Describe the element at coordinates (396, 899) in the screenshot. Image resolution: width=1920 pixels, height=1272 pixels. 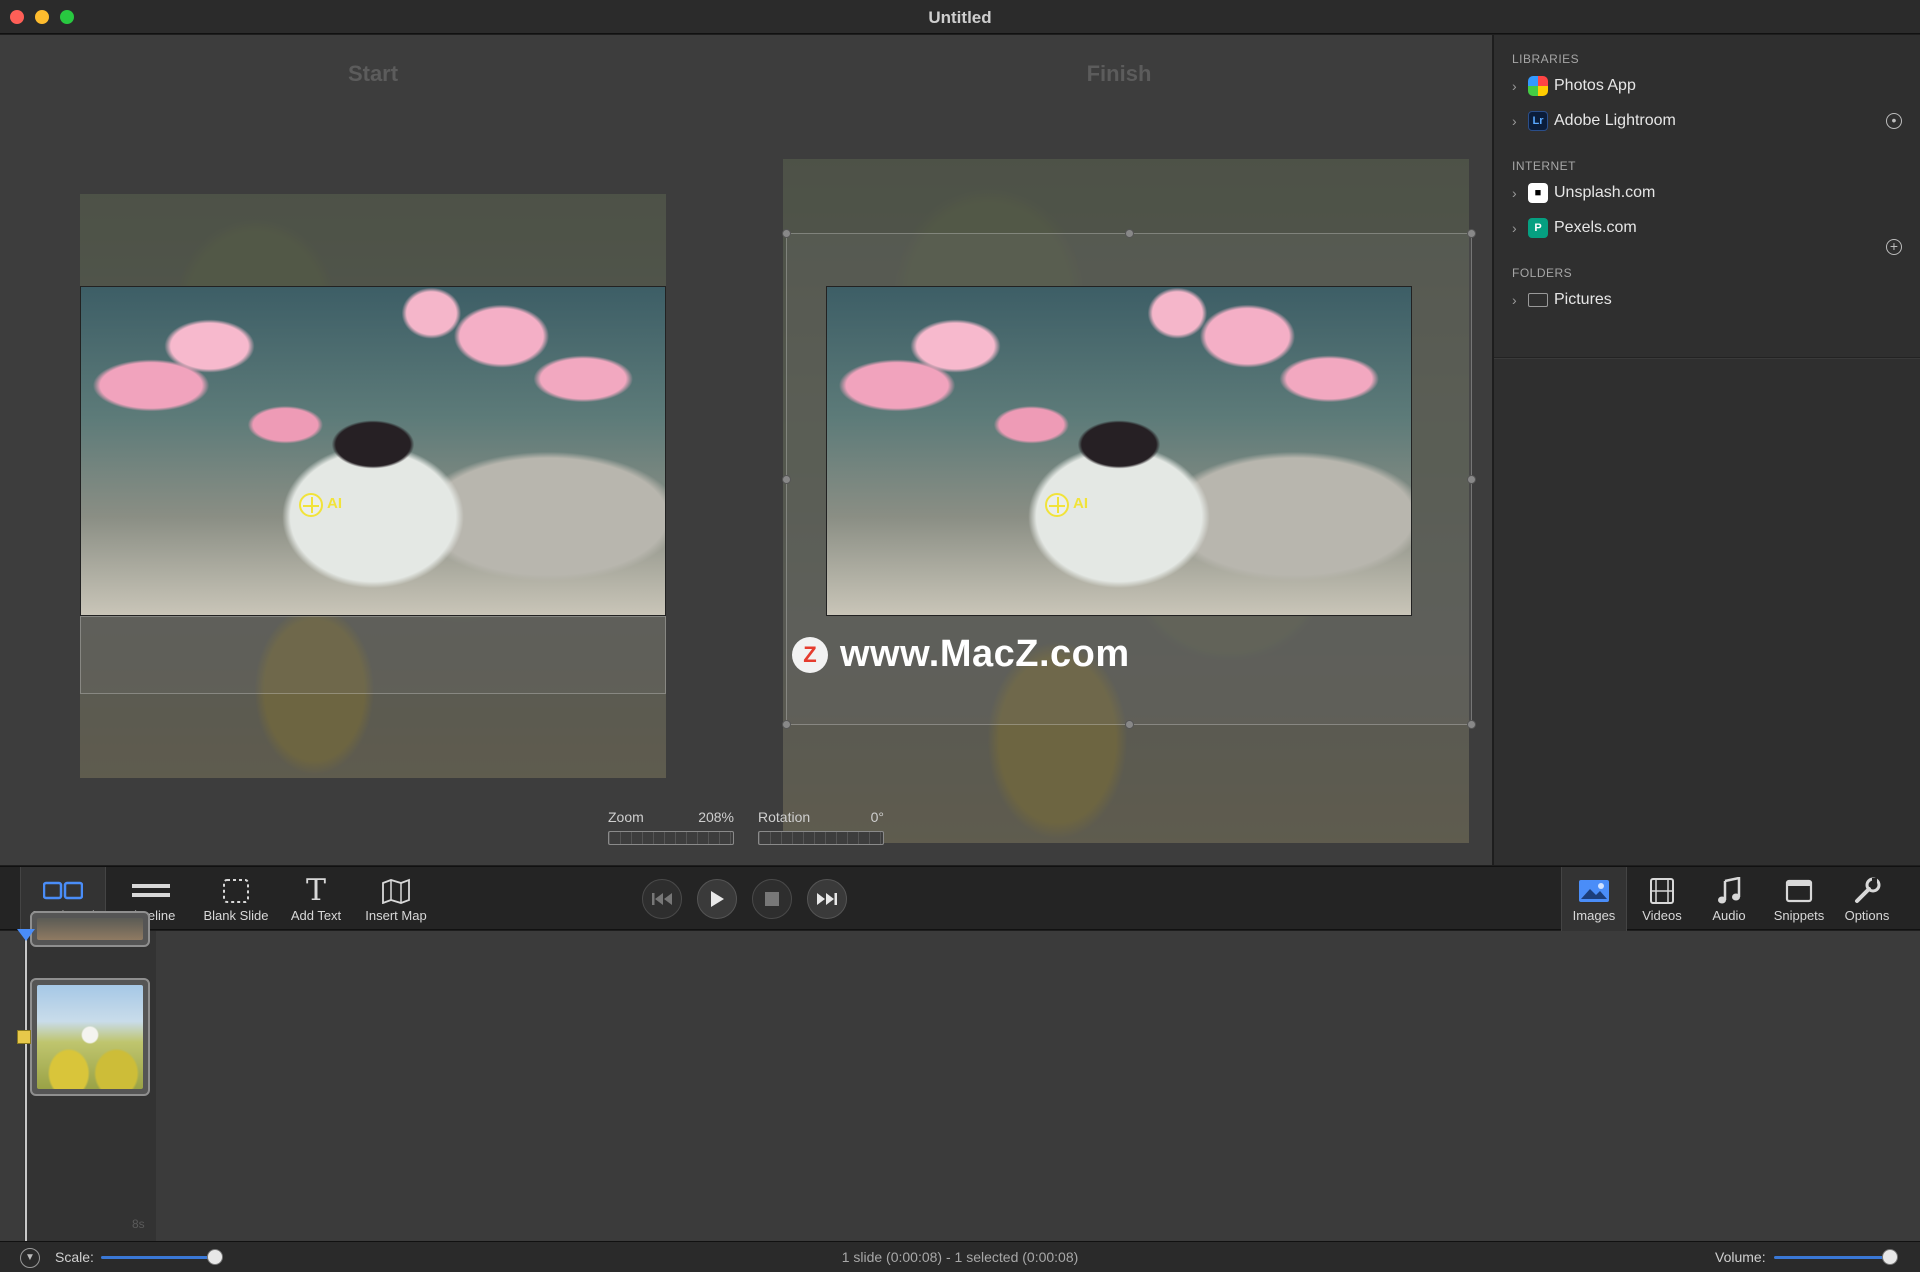
I see `insert-map-button: Insert Map` at that location.